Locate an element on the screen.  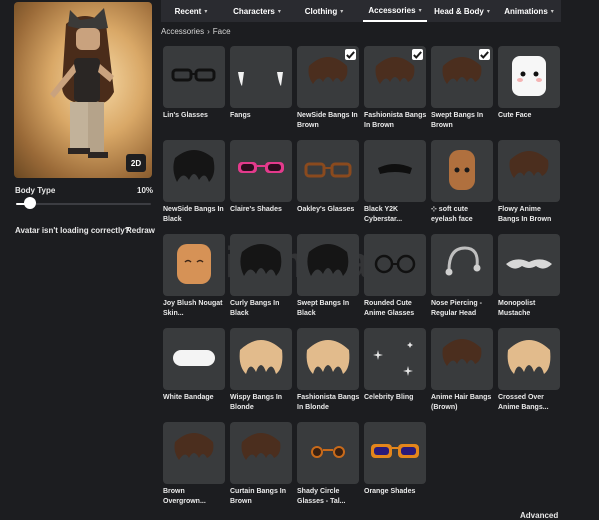
item-card: White Bandage is located at coordinates (194, 365).